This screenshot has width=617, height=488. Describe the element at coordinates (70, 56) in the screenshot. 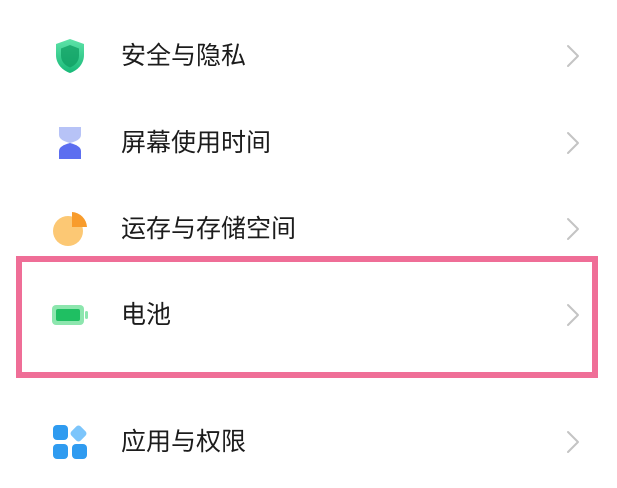

I see `shield-icon` at that location.